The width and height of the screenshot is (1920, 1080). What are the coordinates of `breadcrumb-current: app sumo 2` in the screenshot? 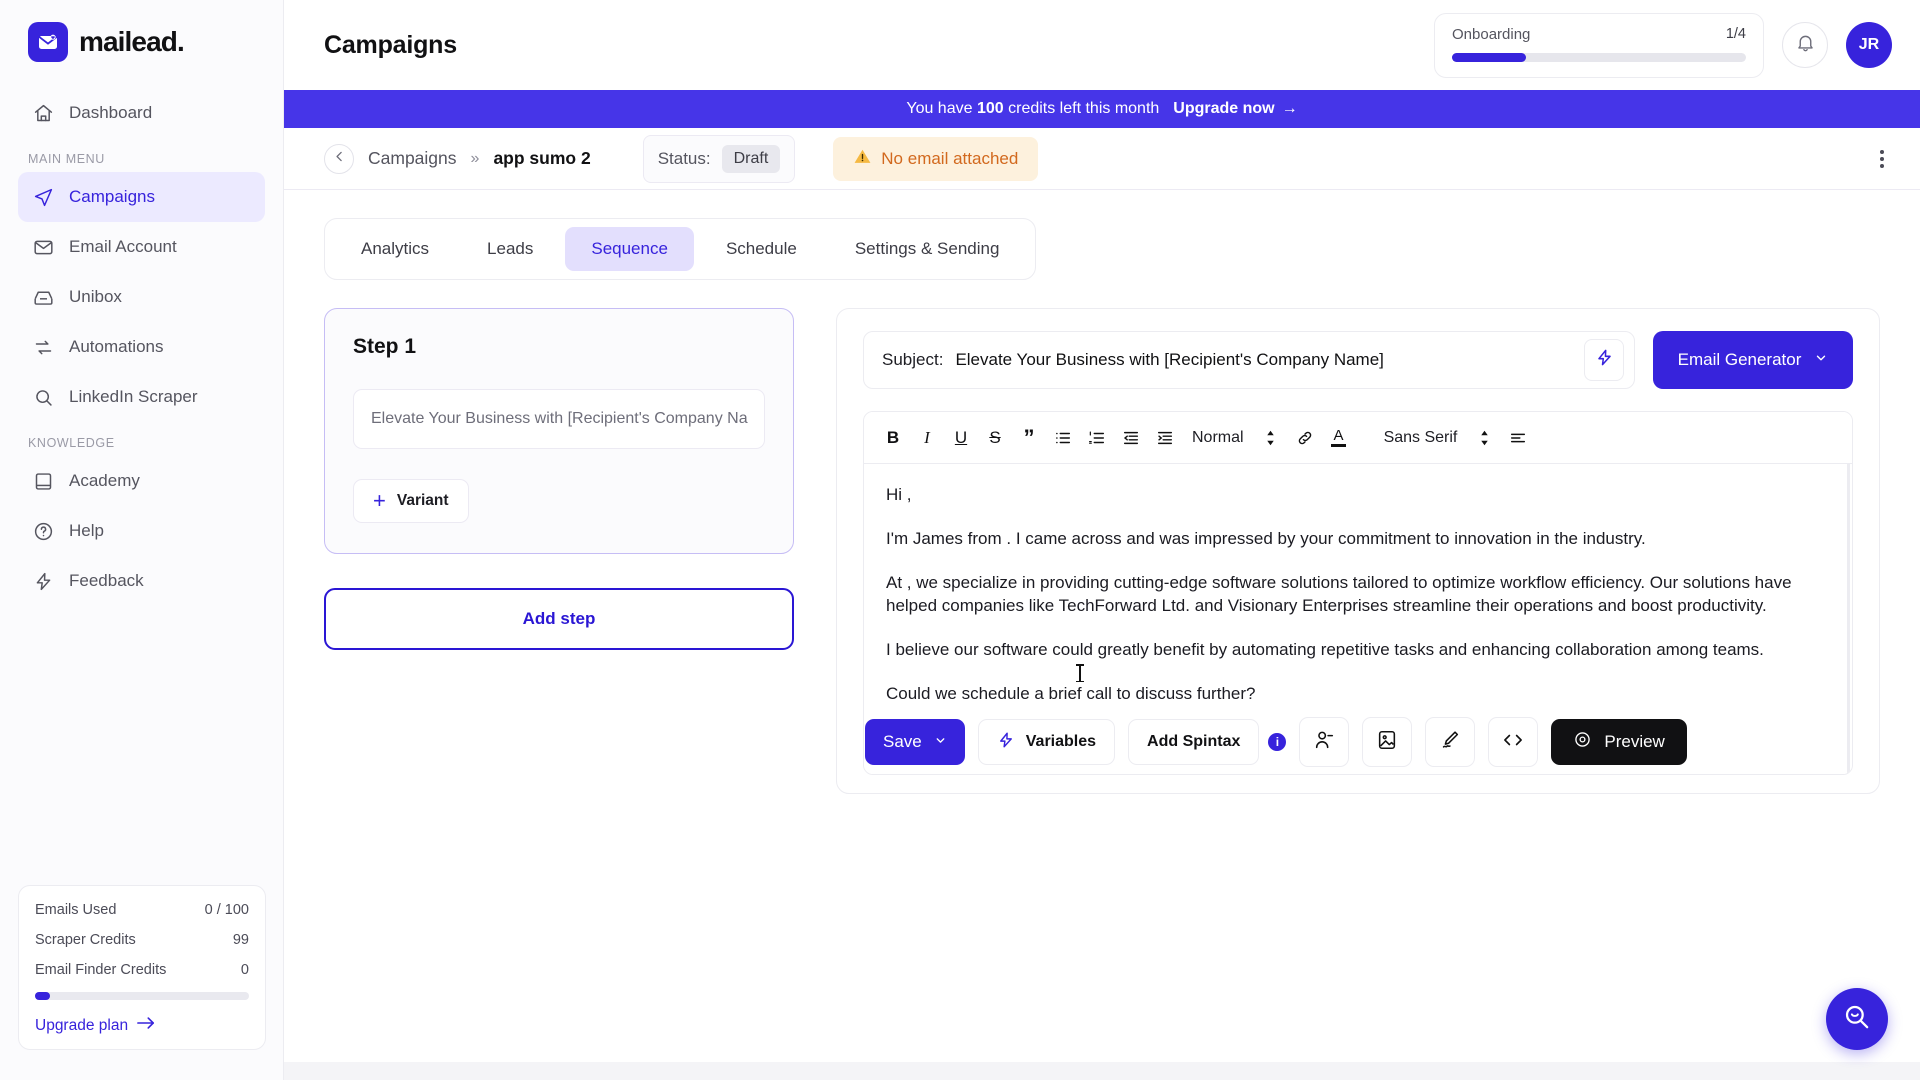 It's located at (542, 158).